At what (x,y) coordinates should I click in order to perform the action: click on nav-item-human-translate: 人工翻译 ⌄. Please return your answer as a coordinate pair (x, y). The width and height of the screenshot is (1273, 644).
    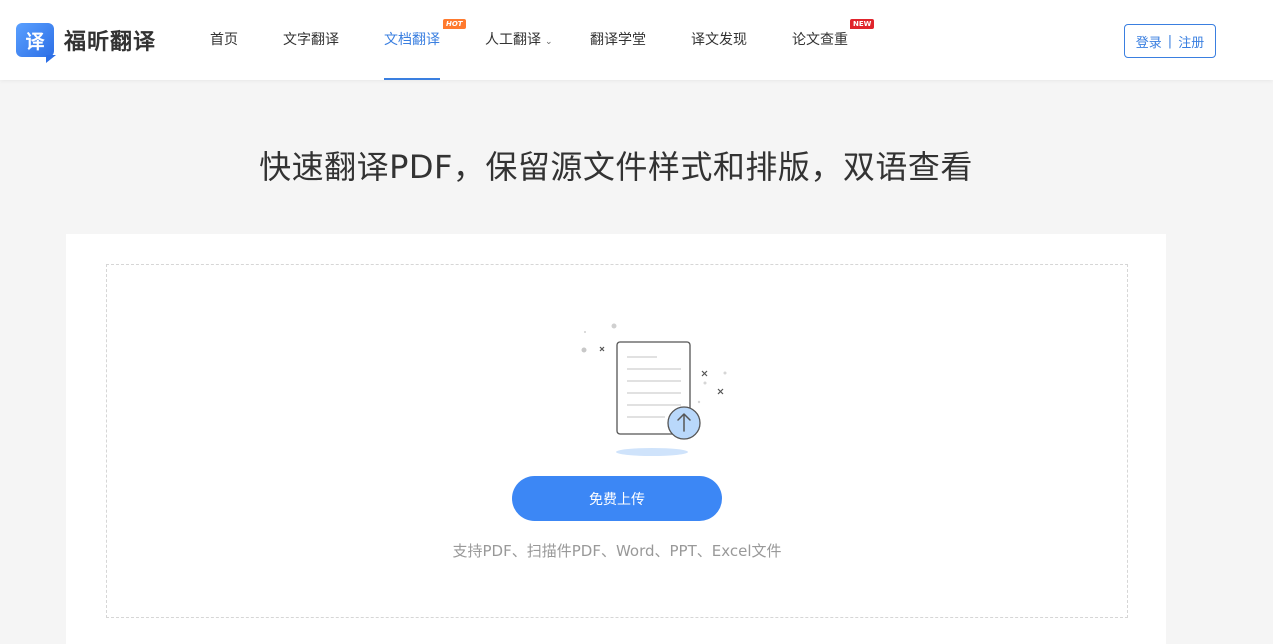
    Looking at the image, I should click on (519, 40).